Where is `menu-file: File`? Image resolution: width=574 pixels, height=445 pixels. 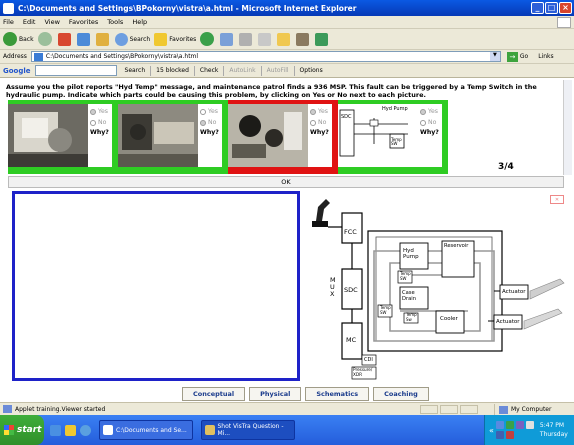
menu-file: File is located at coordinates (8, 22).